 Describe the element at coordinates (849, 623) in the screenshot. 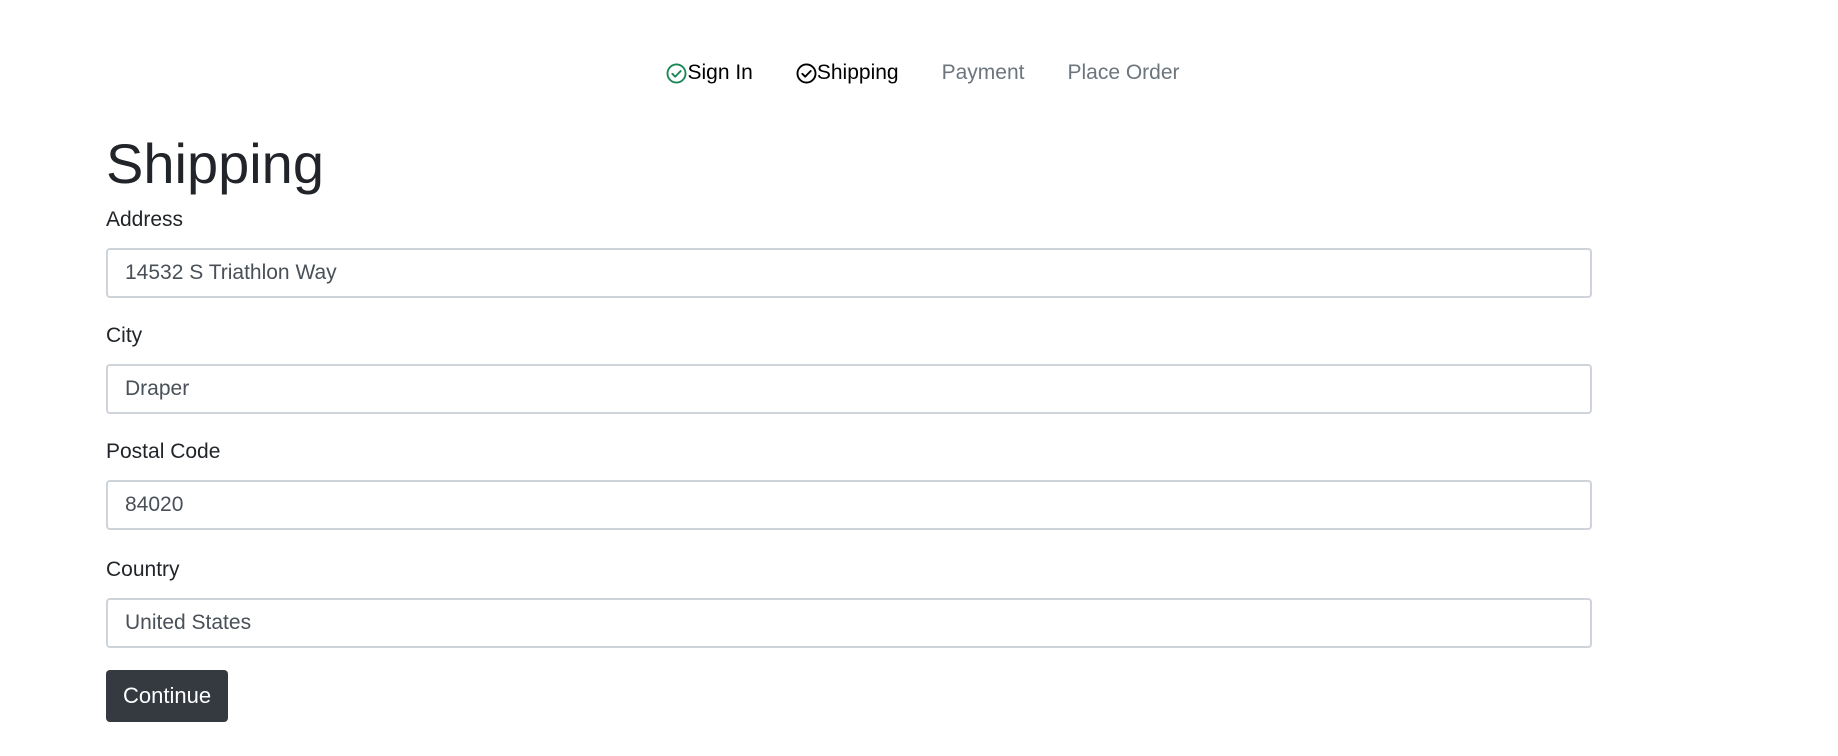

I see `country-input` at that location.